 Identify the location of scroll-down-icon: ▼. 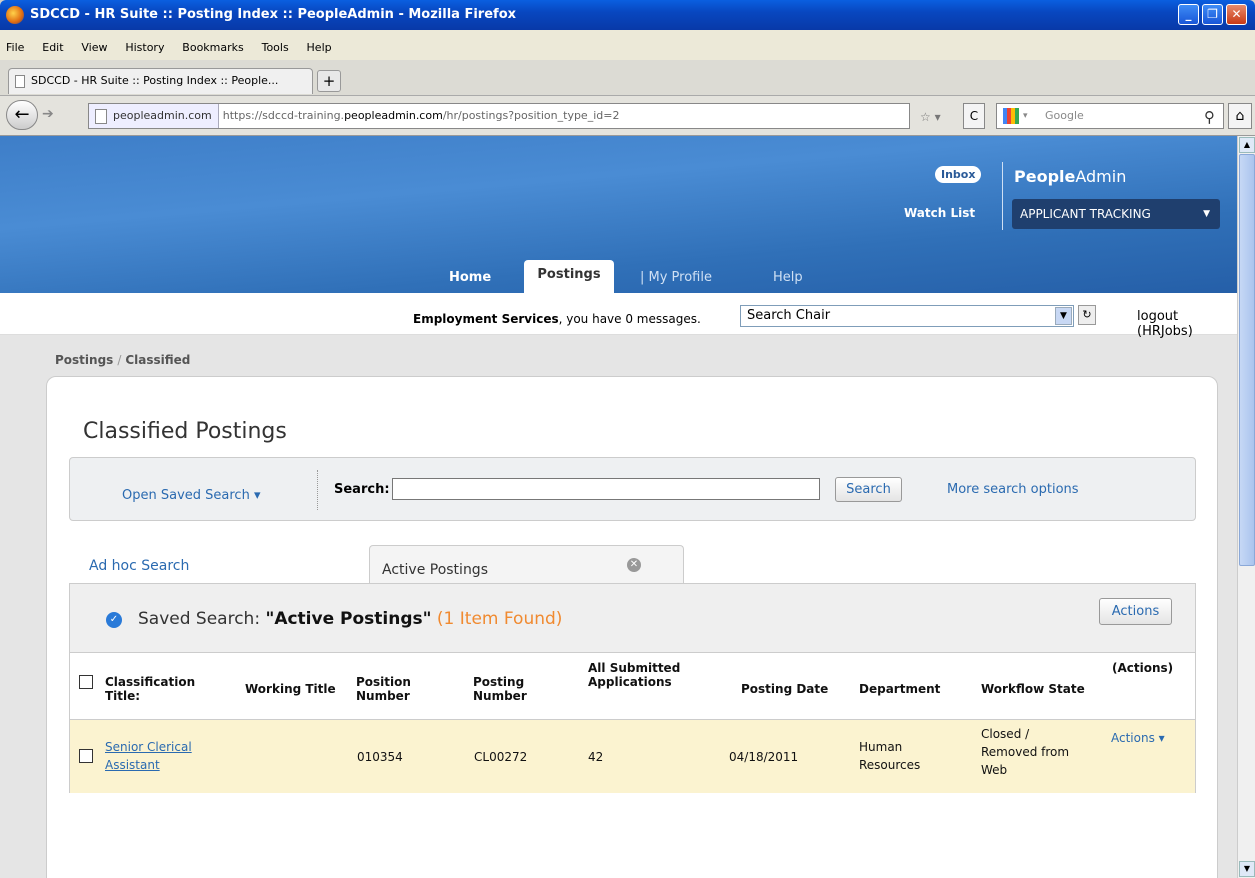
(1247, 869).